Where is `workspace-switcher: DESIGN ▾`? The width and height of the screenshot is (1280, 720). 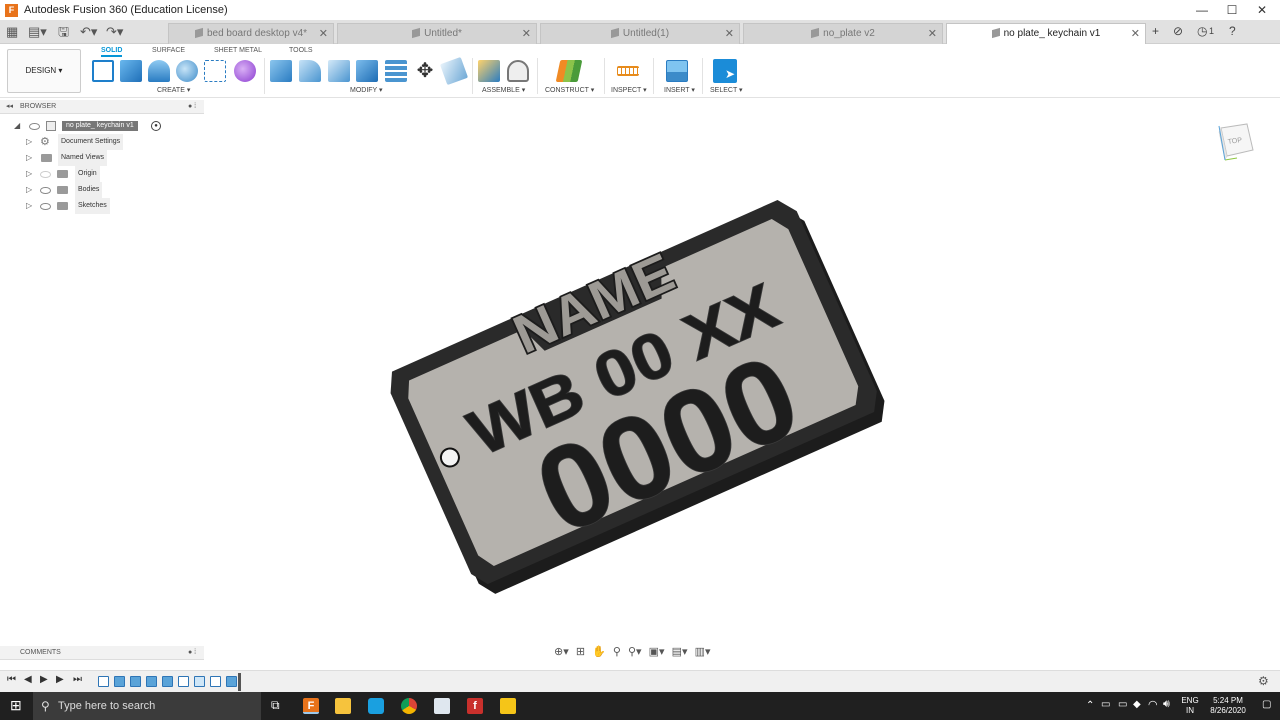 workspace-switcher: DESIGN ▾ is located at coordinates (44, 71).